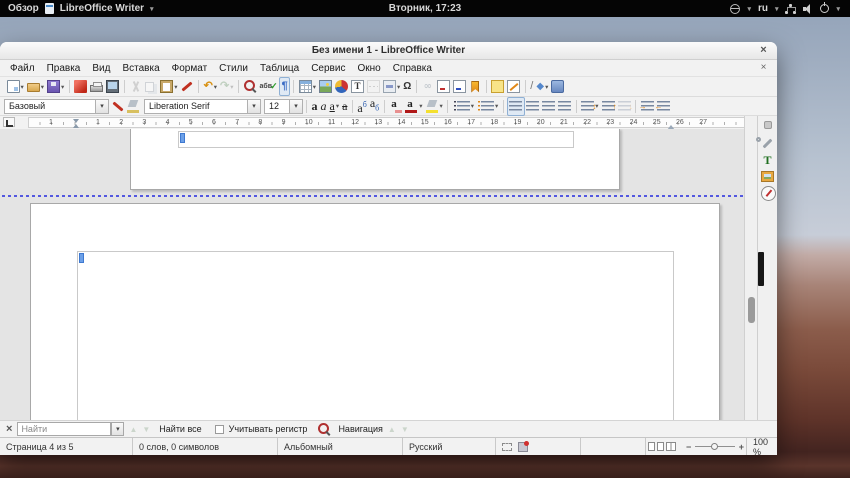 This screenshot has width=850, height=478. I want to click on increase-indent-button: →, so click(647, 106).